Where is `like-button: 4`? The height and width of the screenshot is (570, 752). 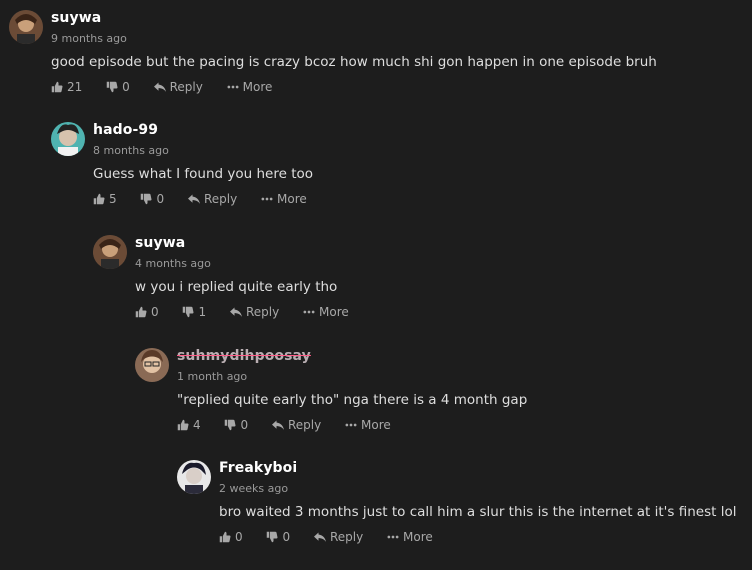 like-button: 4 is located at coordinates (189, 425).